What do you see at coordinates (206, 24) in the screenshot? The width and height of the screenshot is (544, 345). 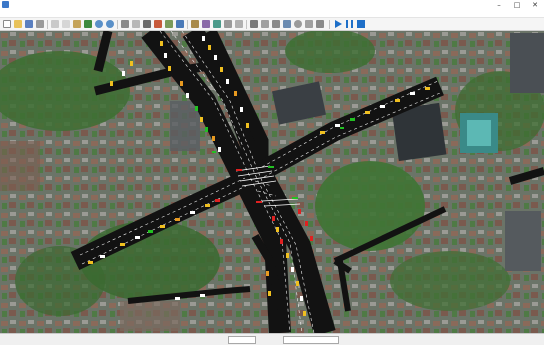 I see `settings-icon` at bounding box center [206, 24].